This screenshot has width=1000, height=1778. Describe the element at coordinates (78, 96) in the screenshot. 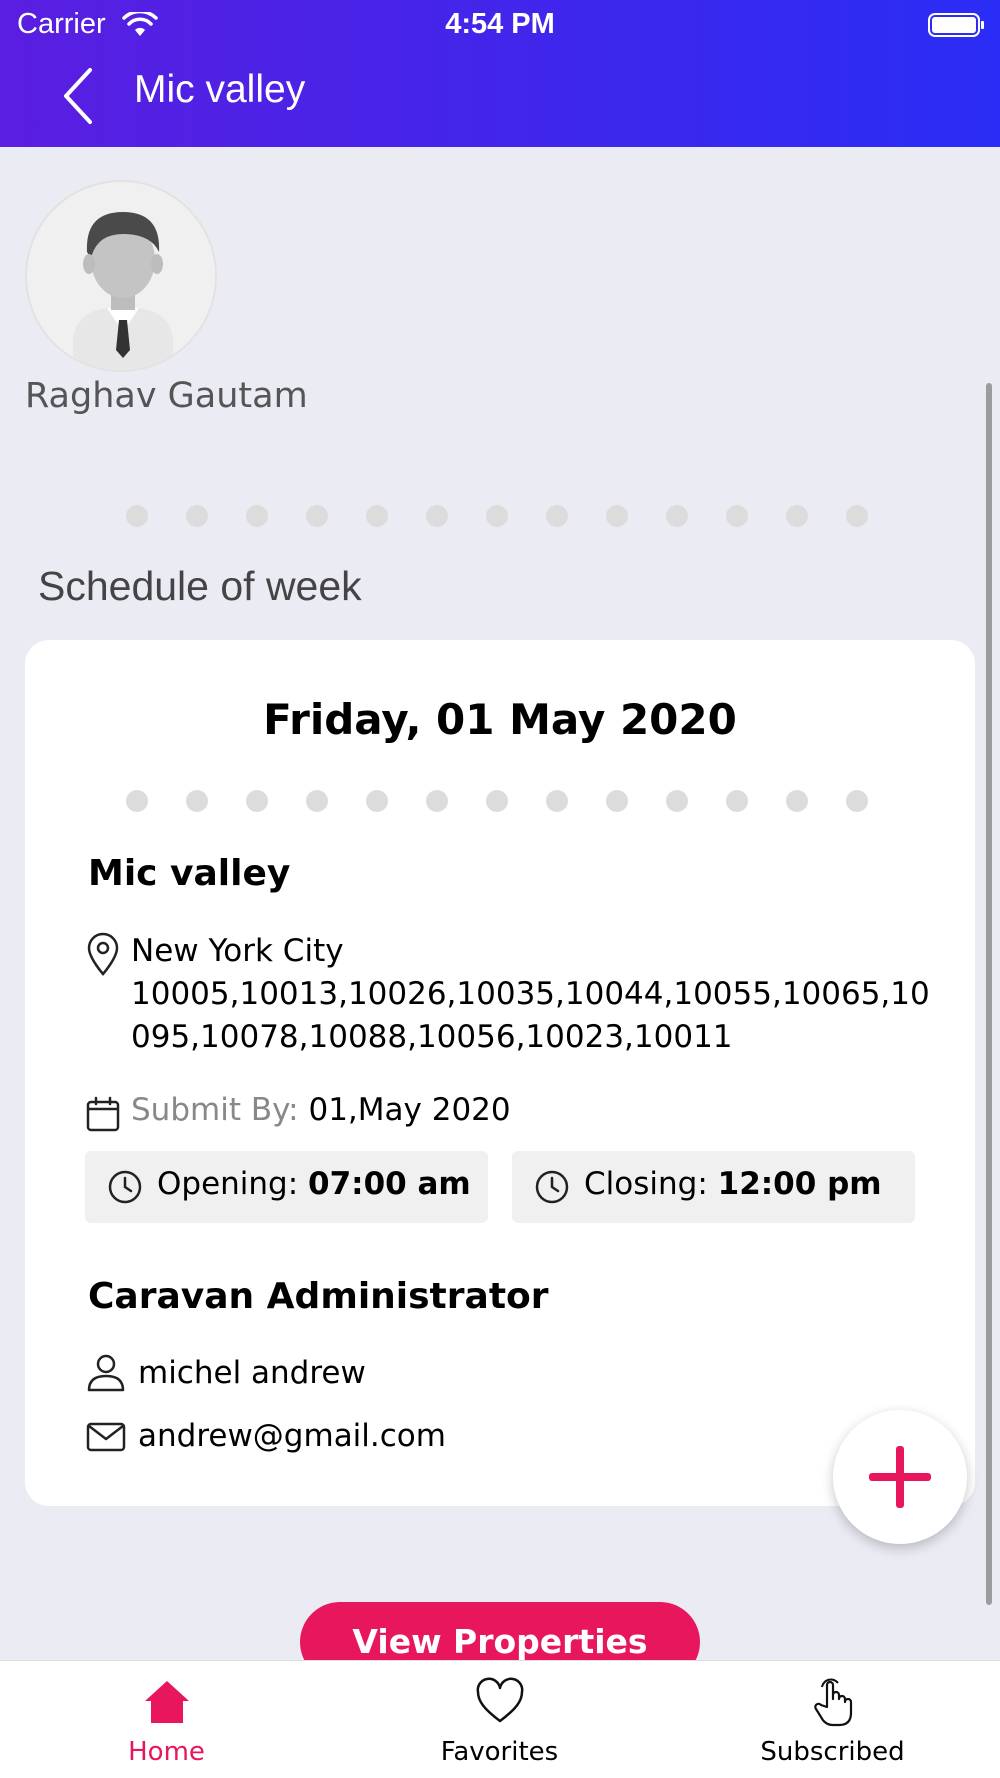

I see `chevron-left-icon` at that location.